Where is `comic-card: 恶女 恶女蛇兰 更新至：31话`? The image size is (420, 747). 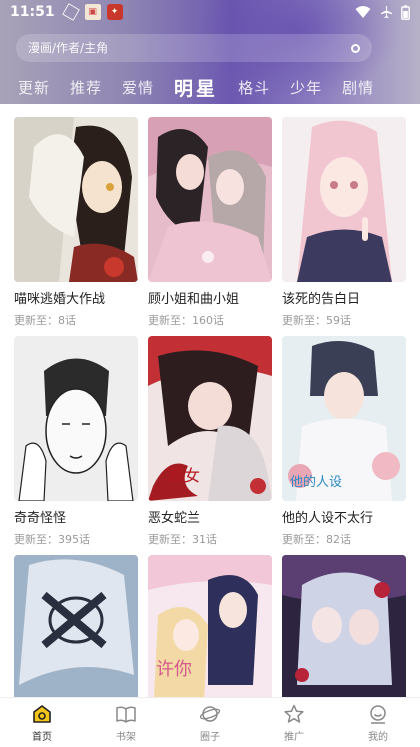 comic-card: 恶女 恶女蛇兰 更新至：31话 is located at coordinates (210, 441).